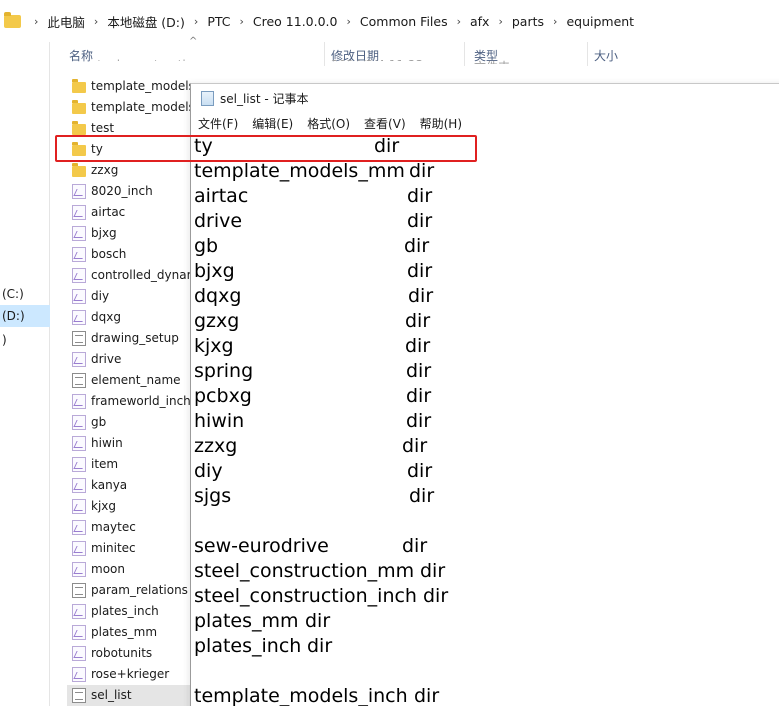  I want to click on breadcrumb-item: Common Files, so click(404, 21).